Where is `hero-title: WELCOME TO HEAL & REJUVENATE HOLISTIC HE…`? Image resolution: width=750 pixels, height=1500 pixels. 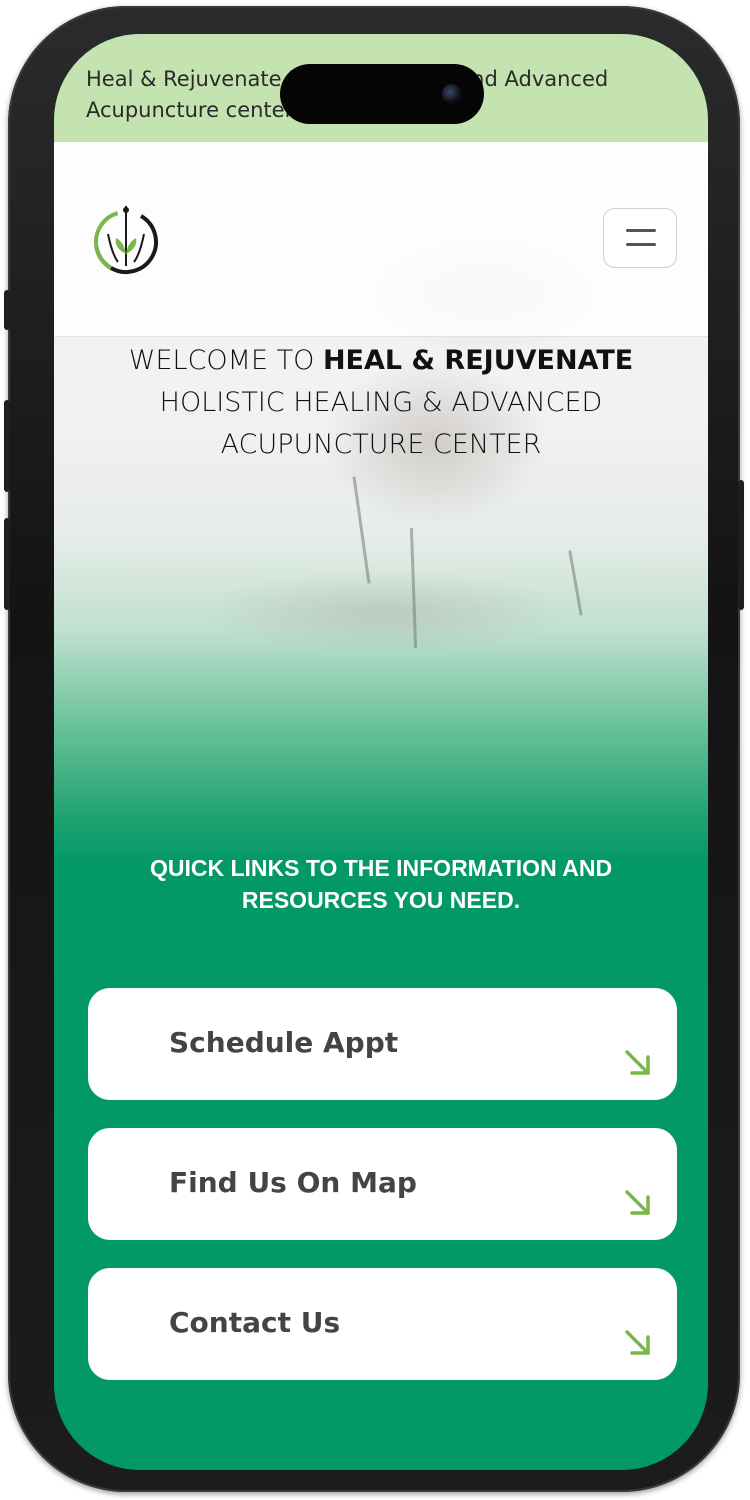
hero-title: WELCOME TO HEAL & REJUVENATE HOLISTIC HE… is located at coordinates (381, 403).